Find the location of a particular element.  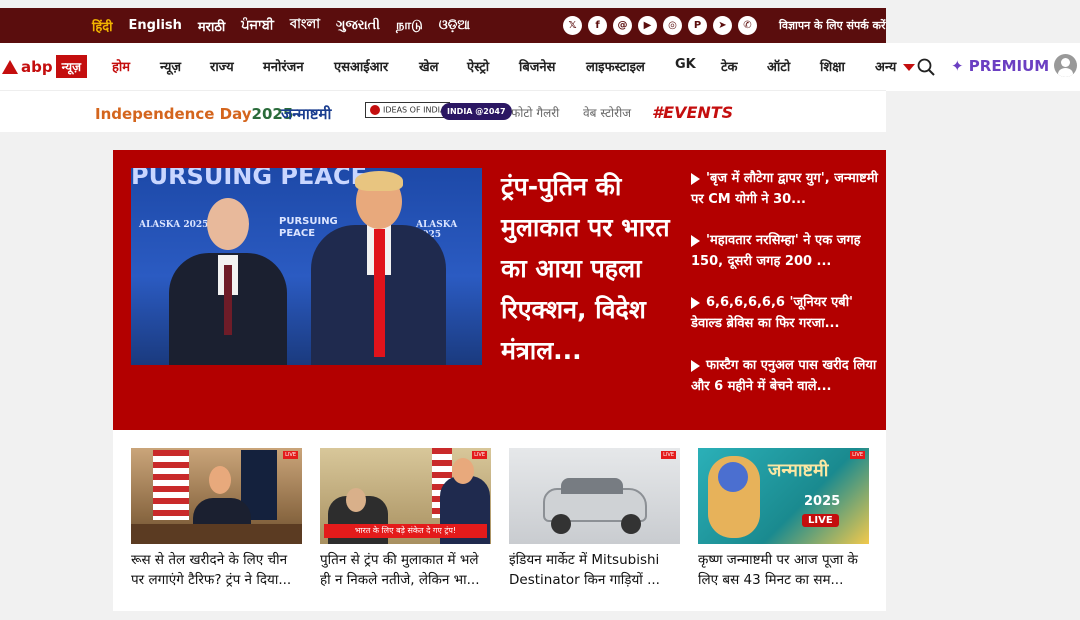

lang-tamil: நாடு is located at coordinates (409, 26).